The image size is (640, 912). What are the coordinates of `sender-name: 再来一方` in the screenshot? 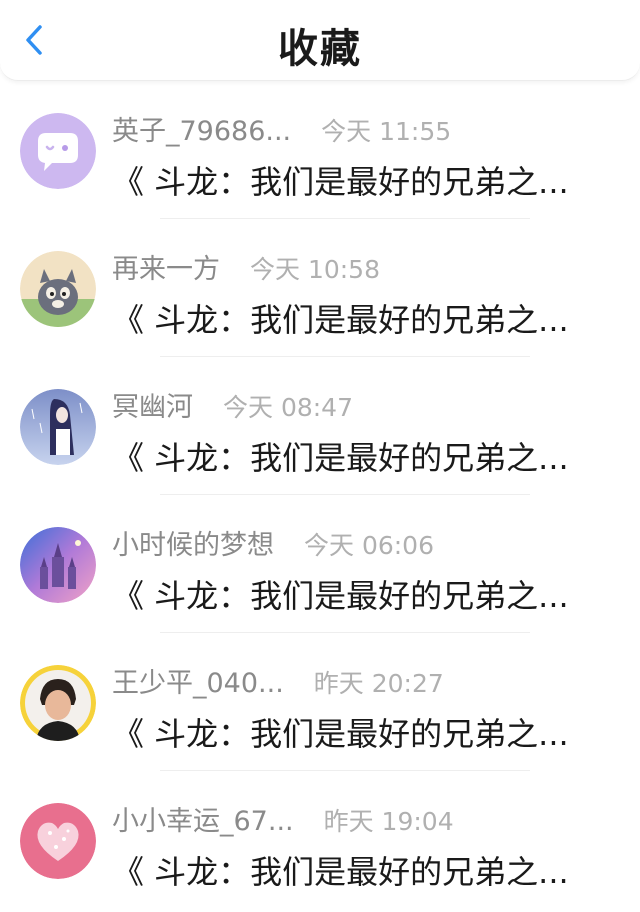 It's located at (166, 269).